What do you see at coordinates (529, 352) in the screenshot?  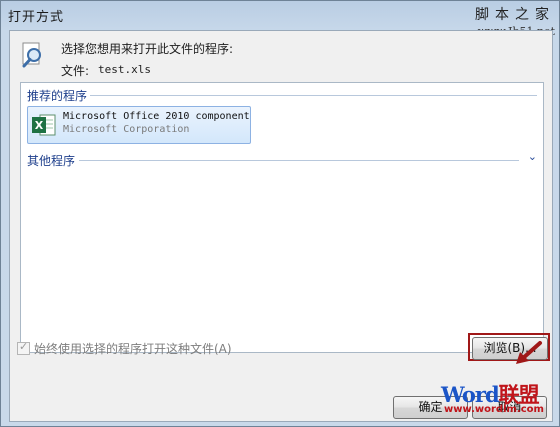 I see `annotation-arrow-icon` at bounding box center [529, 352].